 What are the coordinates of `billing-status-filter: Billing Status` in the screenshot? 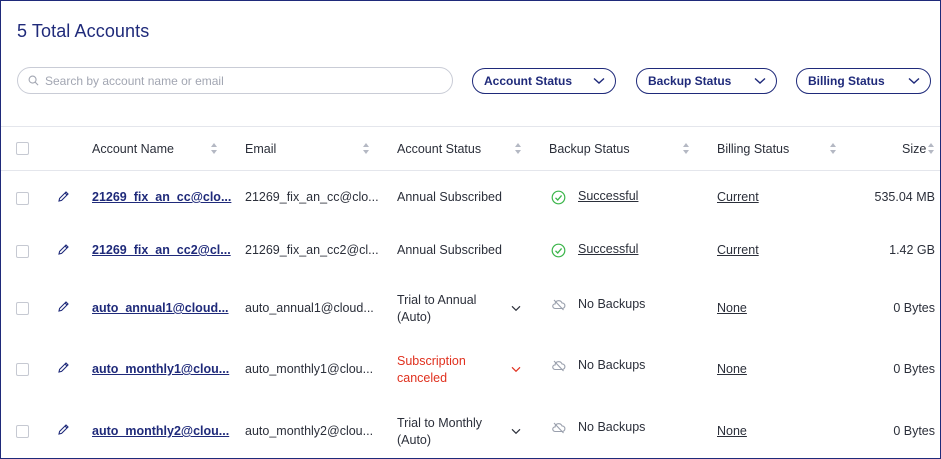 It's located at (863, 81).